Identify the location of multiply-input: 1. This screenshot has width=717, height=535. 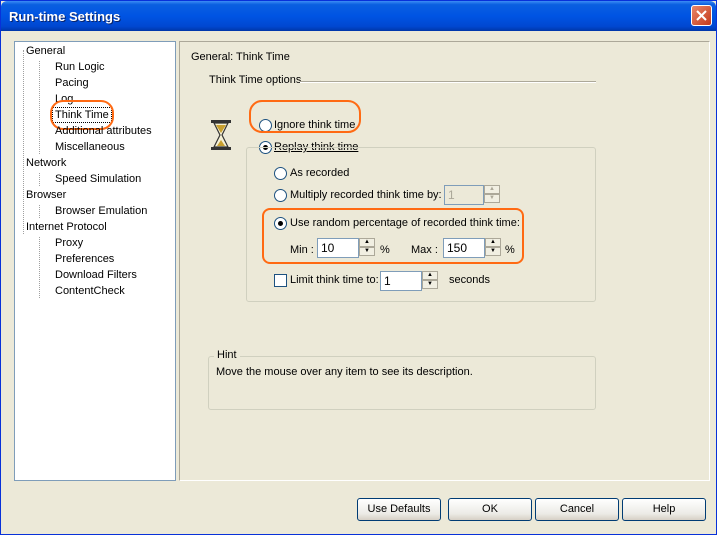
(464, 195).